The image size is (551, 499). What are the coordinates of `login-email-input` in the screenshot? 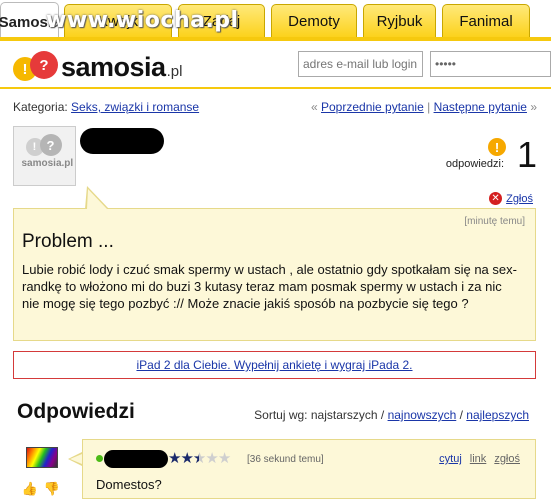 It's located at (360, 64).